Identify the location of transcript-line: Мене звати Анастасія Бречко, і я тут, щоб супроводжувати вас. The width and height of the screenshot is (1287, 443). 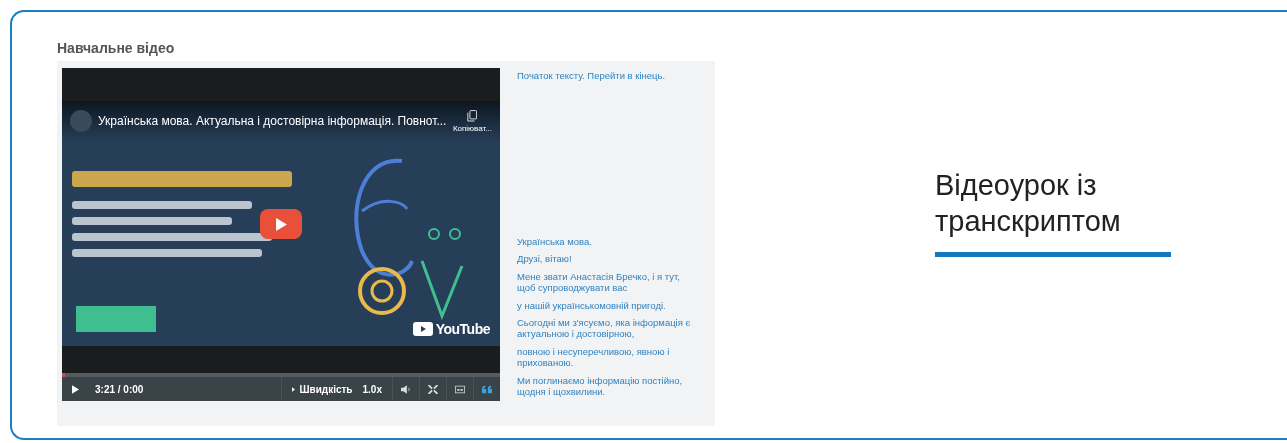
(606, 282).